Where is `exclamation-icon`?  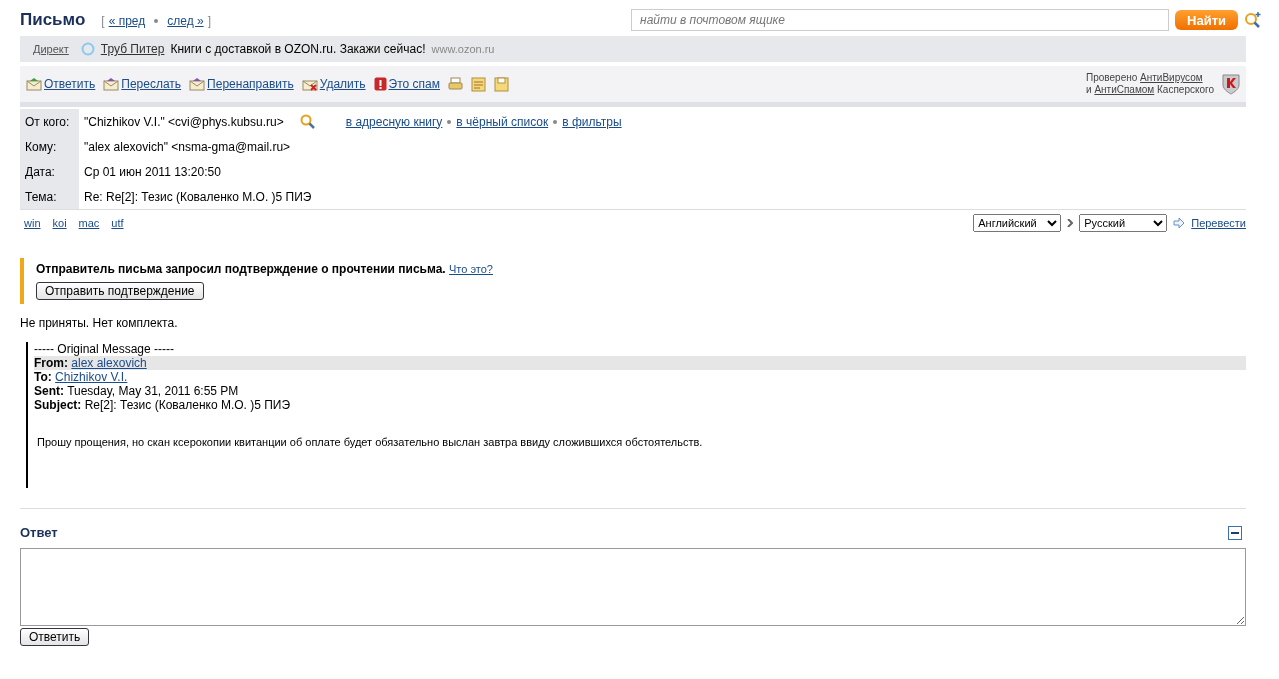 exclamation-icon is located at coordinates (380, 84).